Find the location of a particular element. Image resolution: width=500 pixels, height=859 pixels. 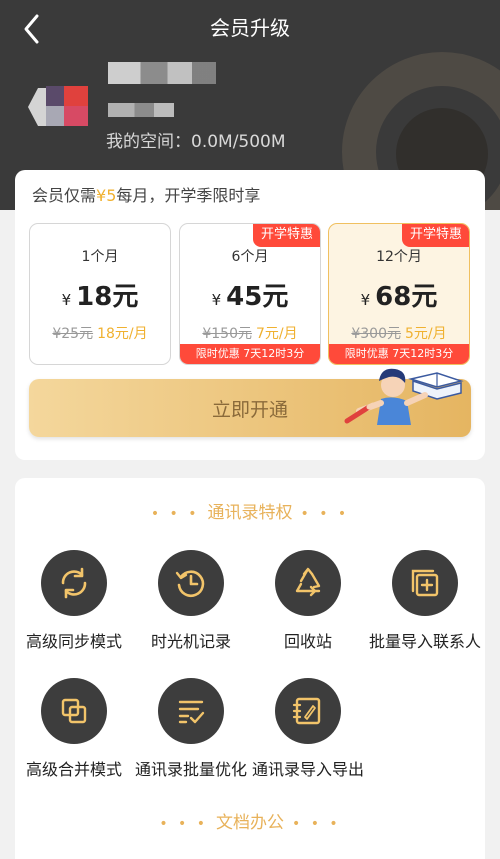

feature-advanced-sync: 高级同步模式 is located at coordinates (74, 601).